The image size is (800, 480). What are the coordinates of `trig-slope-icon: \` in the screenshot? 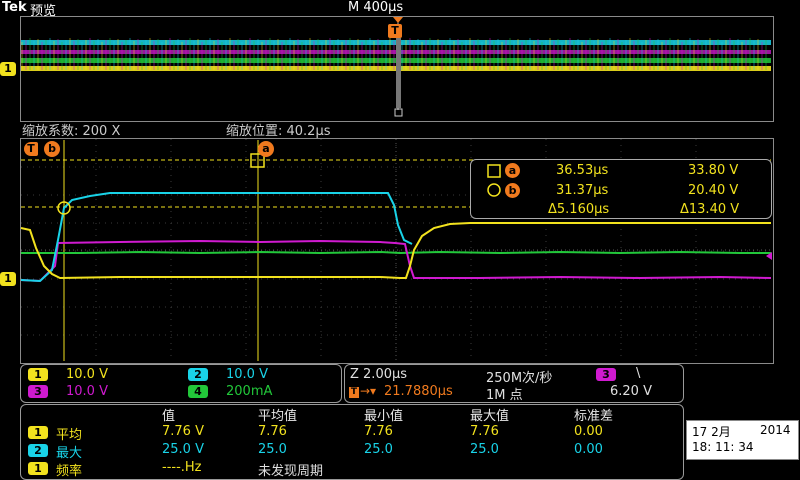 It's located at (638, 373).